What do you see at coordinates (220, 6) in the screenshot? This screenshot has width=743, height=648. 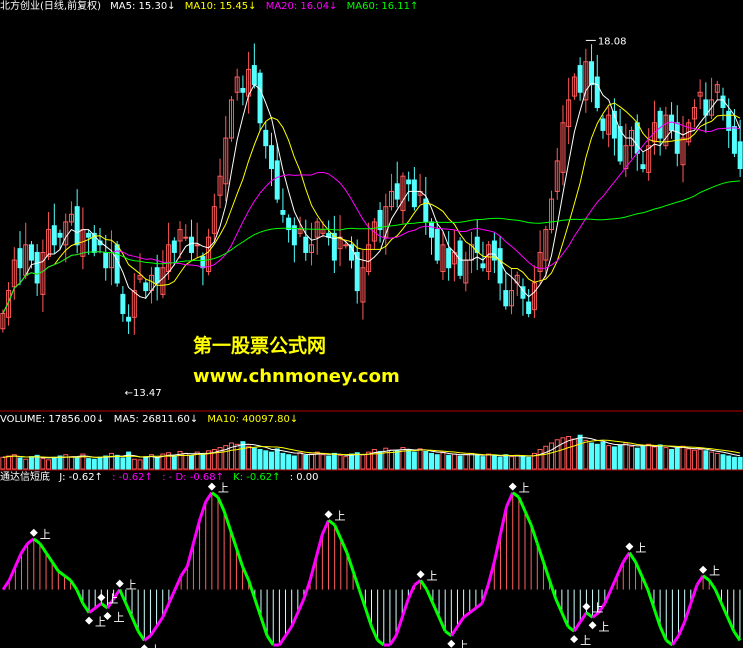 I see `ma10-label: MA10: 15.45↓` at bounding box center [220, 6].